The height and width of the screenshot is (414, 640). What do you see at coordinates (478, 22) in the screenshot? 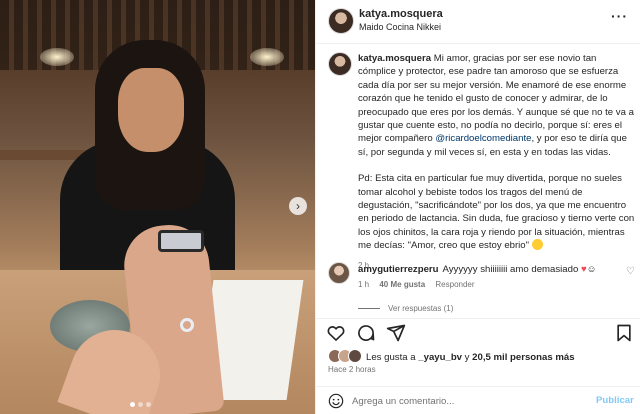
I see `post-header: katya.mosquera Maido Cocina Nikkei ···` at bounding box center [478, 22].